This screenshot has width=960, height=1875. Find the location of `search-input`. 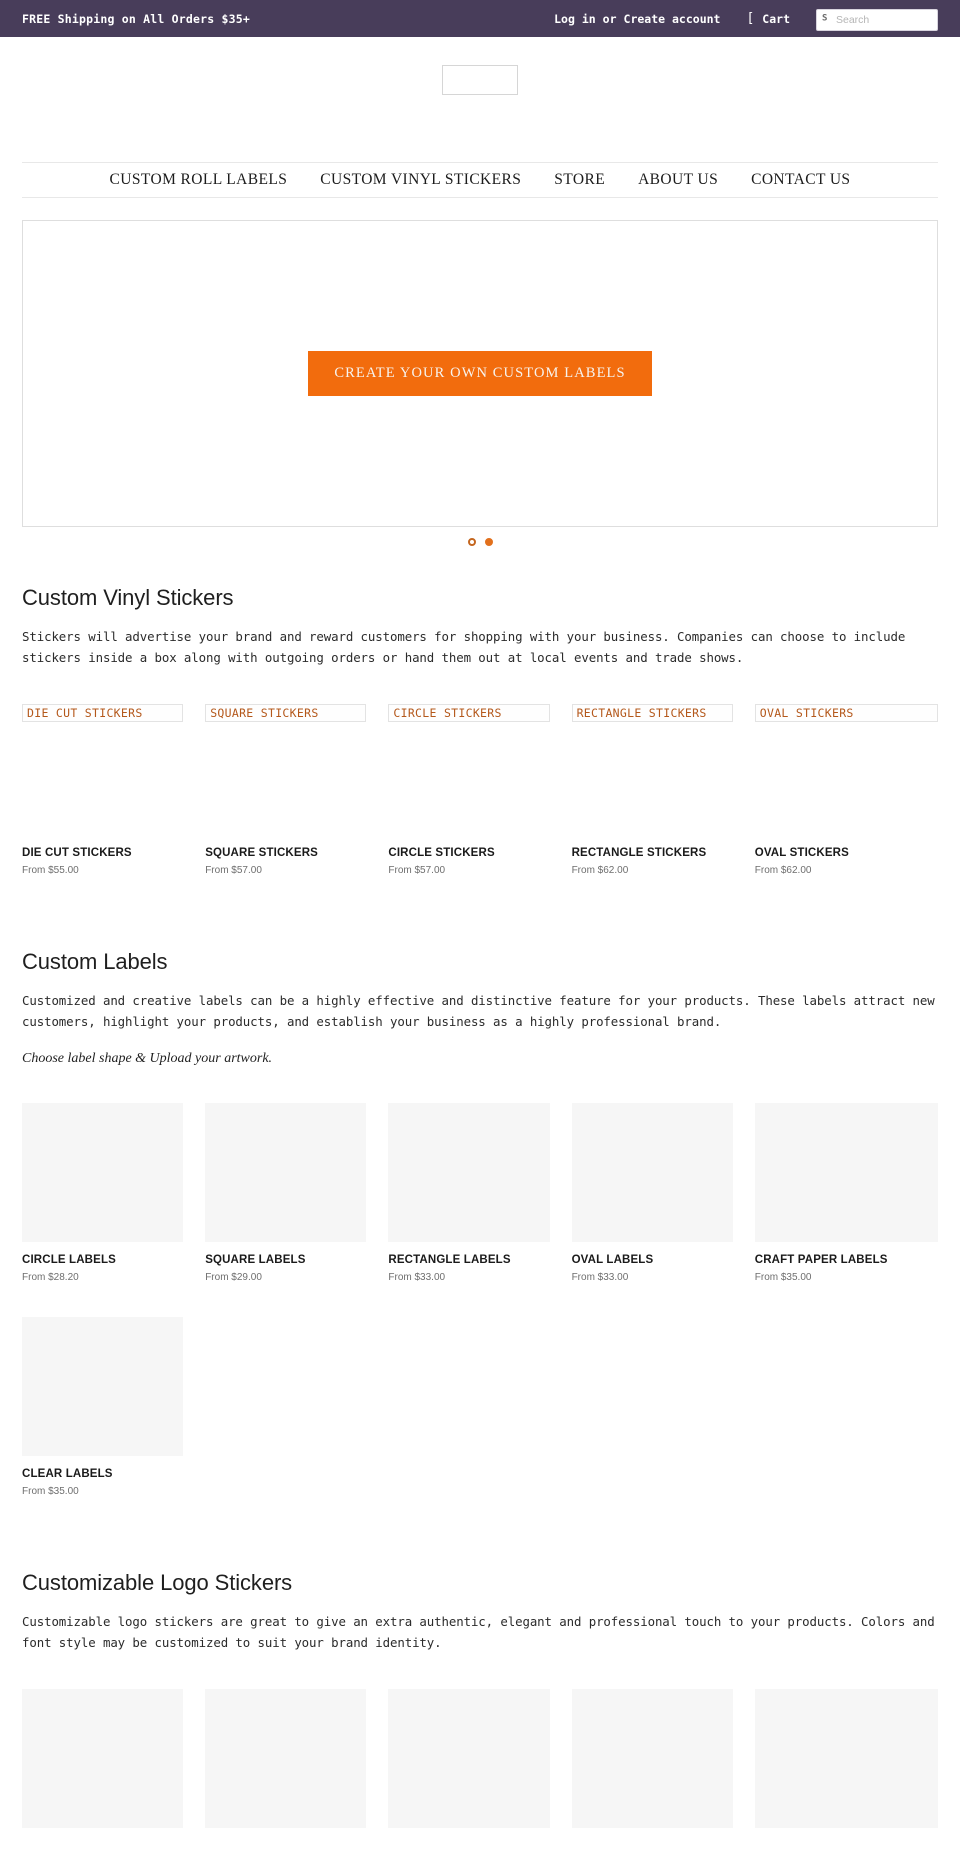

search-input is located at coordinates (877, 19).